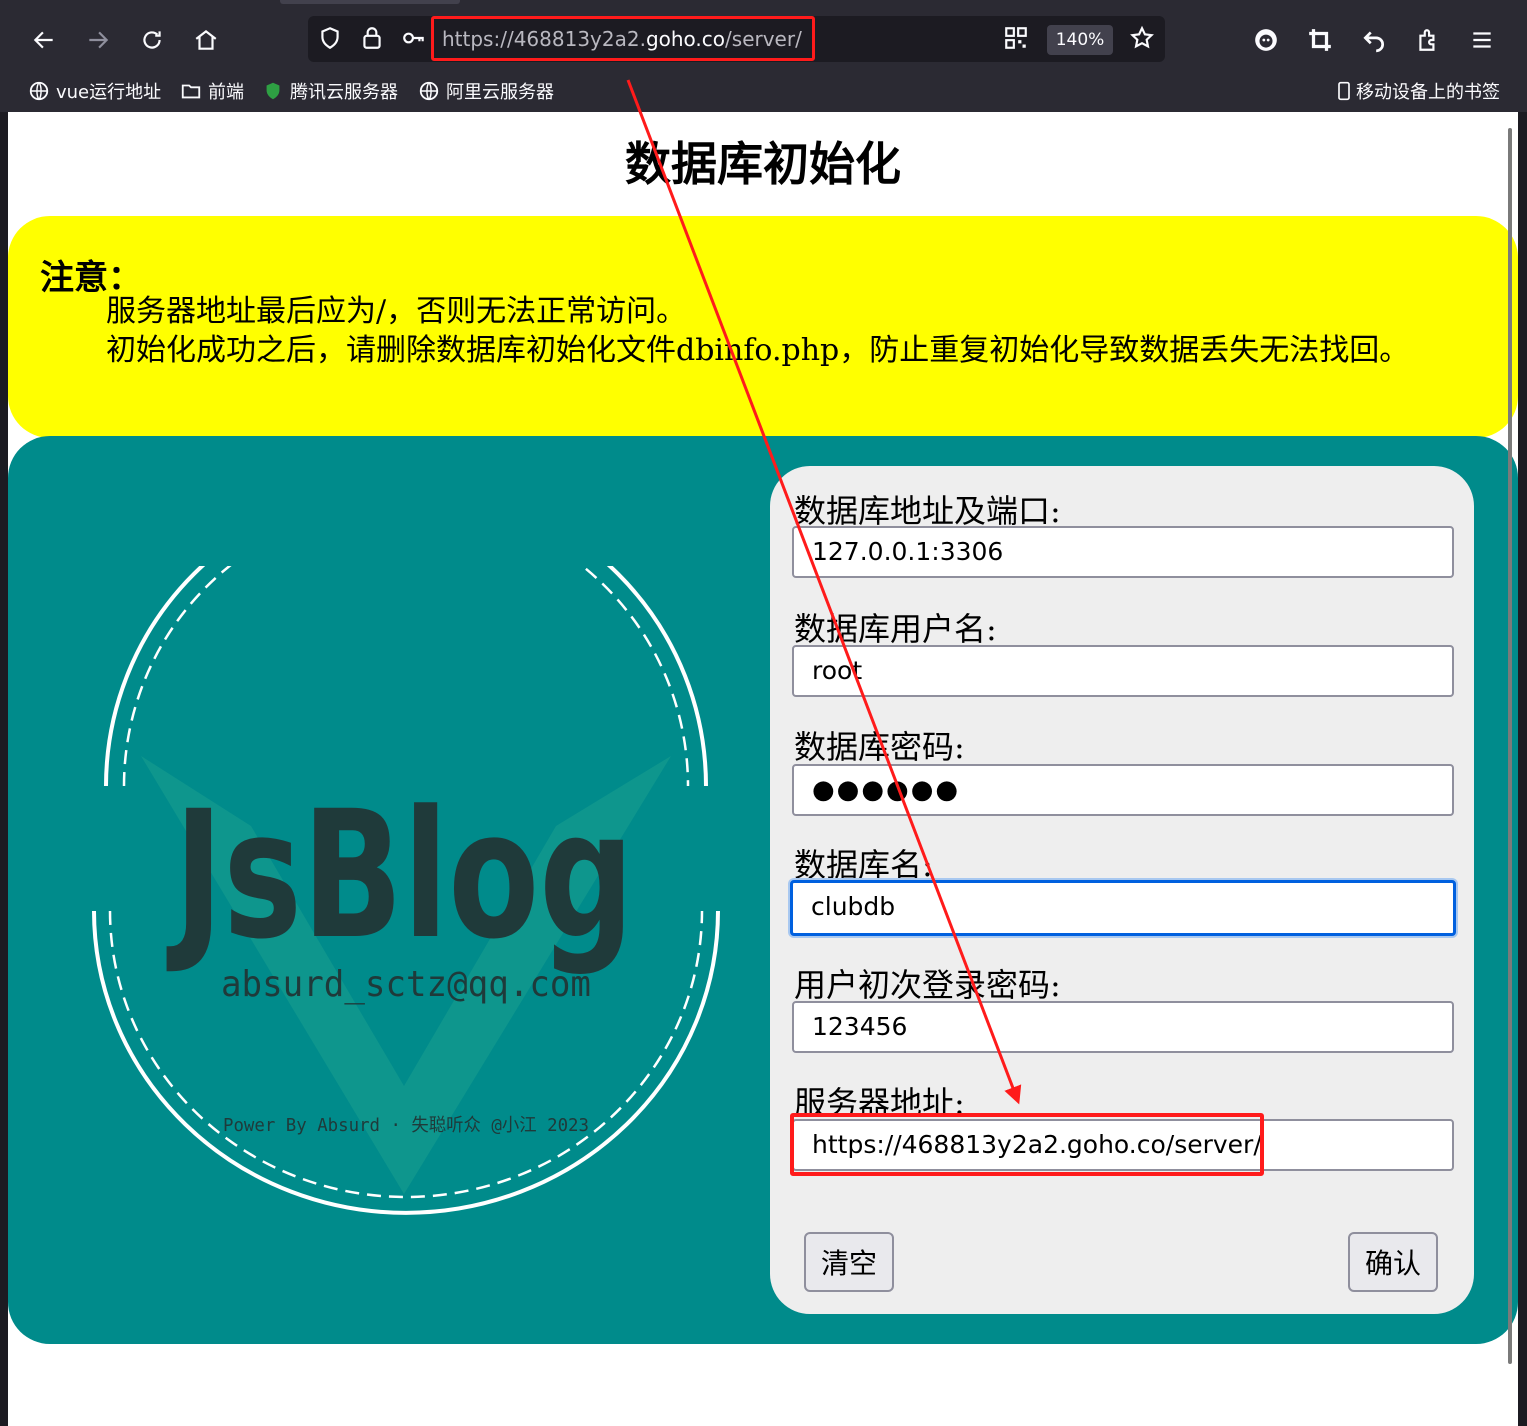  Describe the element at coordinates (1142, 38) in the screenshot. I see `bookmark-star-icon` at that location.